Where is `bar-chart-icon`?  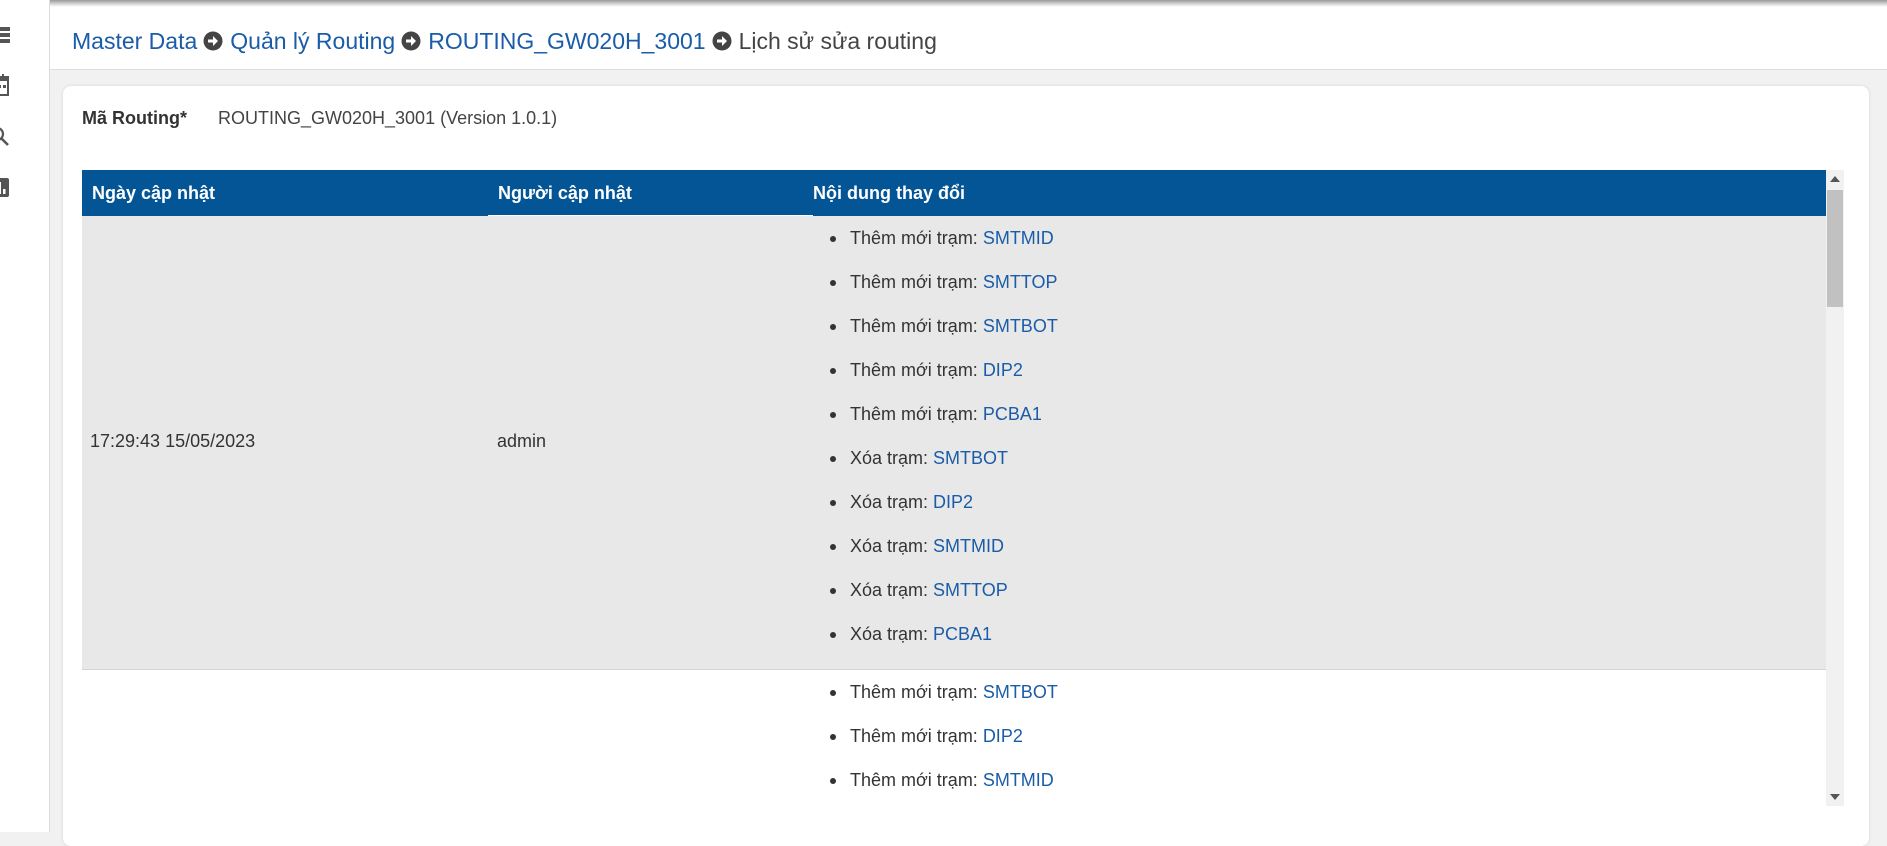 bar-chart-icon is located at coordinates (10, 188).